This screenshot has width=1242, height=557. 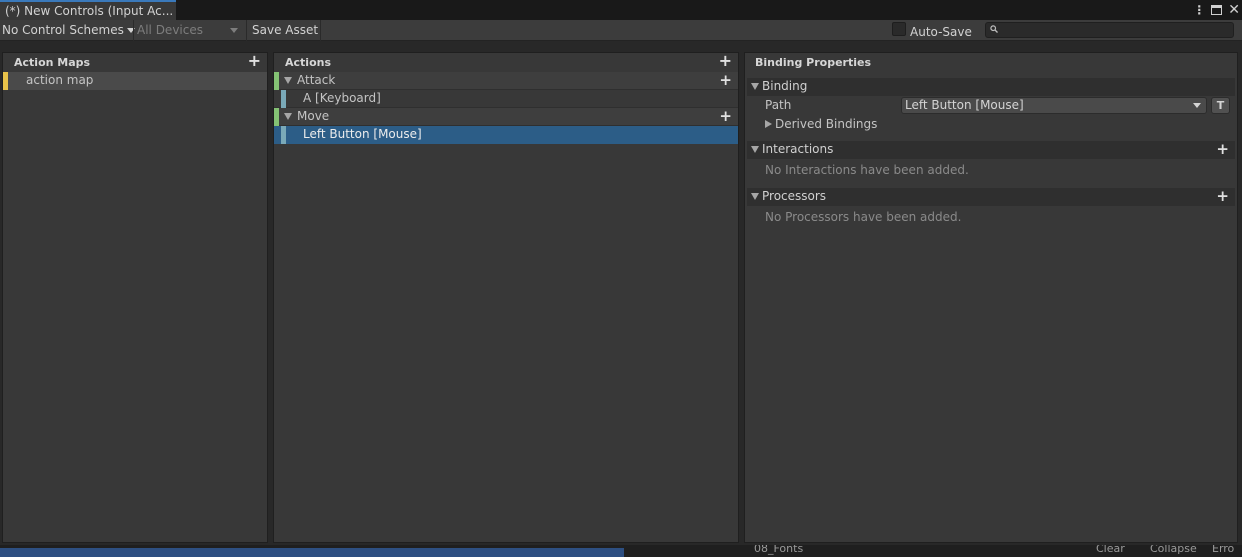 I want to click on action-map-label: action map, so click(x=60, y=80).